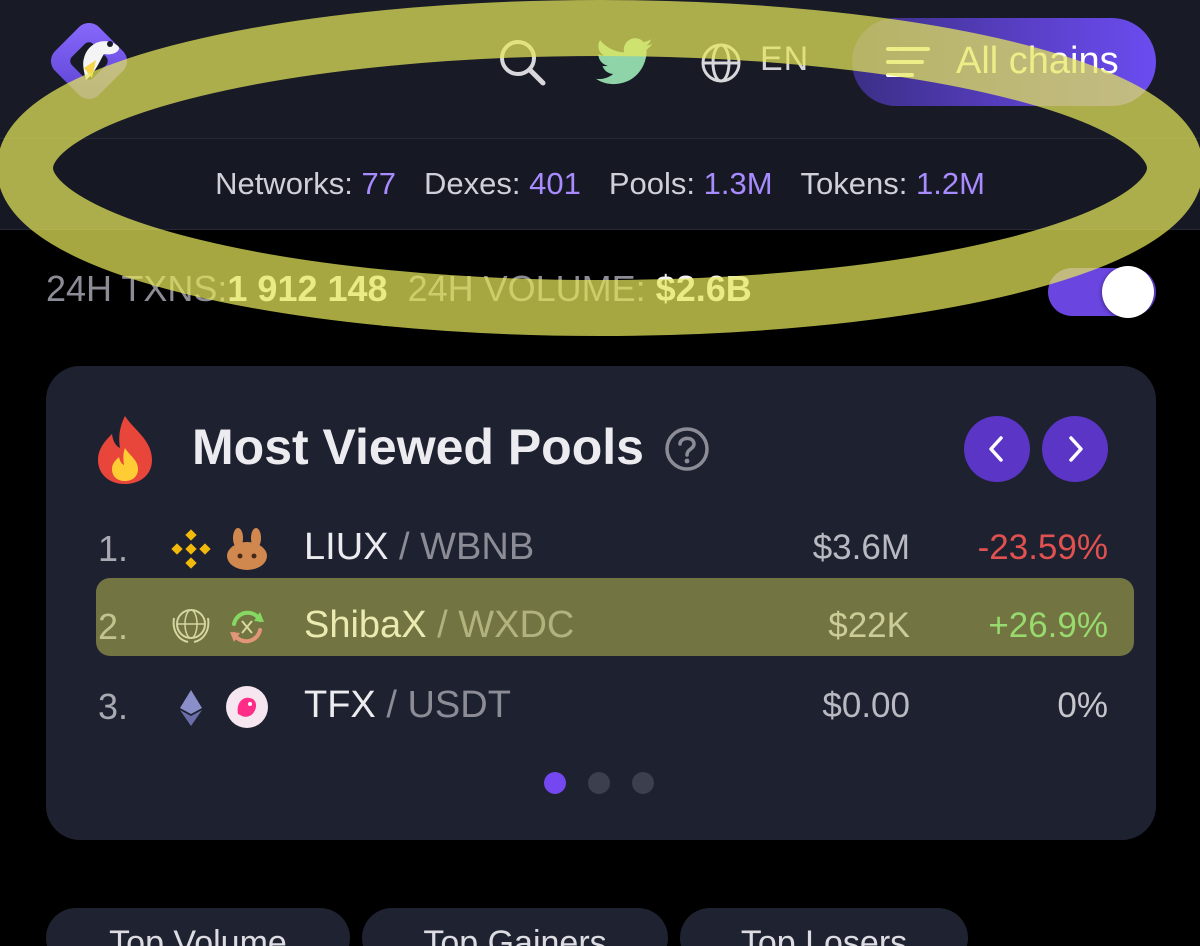  What do you see at coordinates (866, 705) in the screenshot?
I see `pool-volume: $0.00` at bounding box center [866, 705].